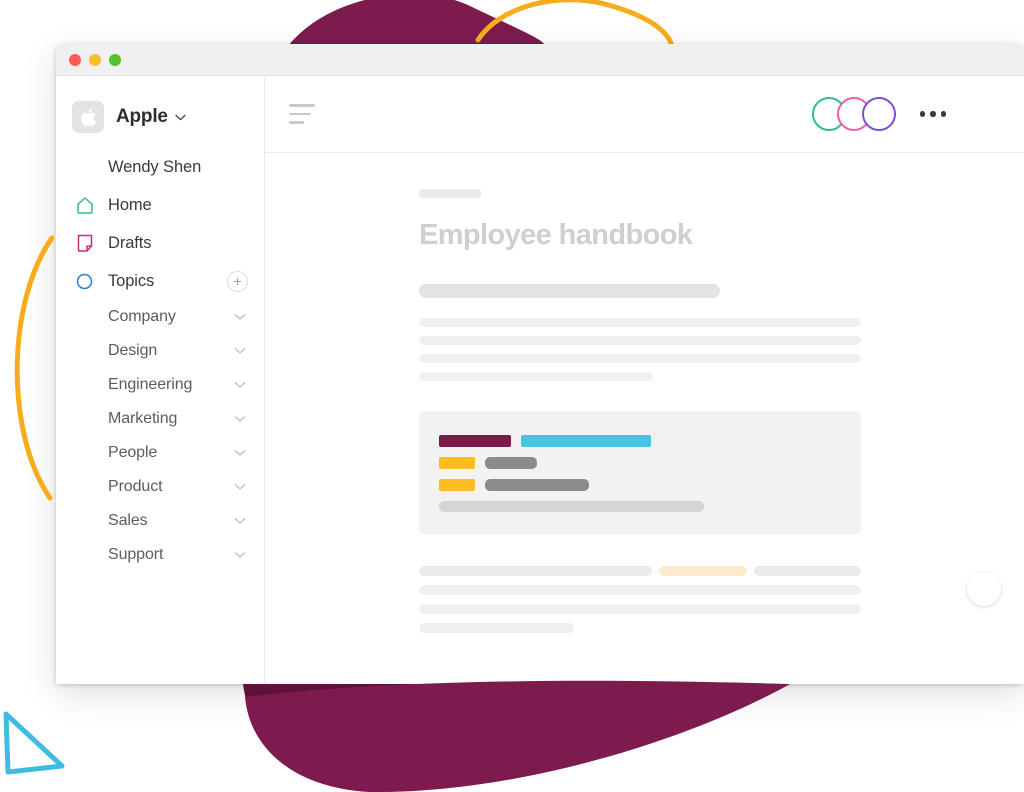 The image size is (1024, 792). I want to click on card-chip-cyan, so click(586, 441).